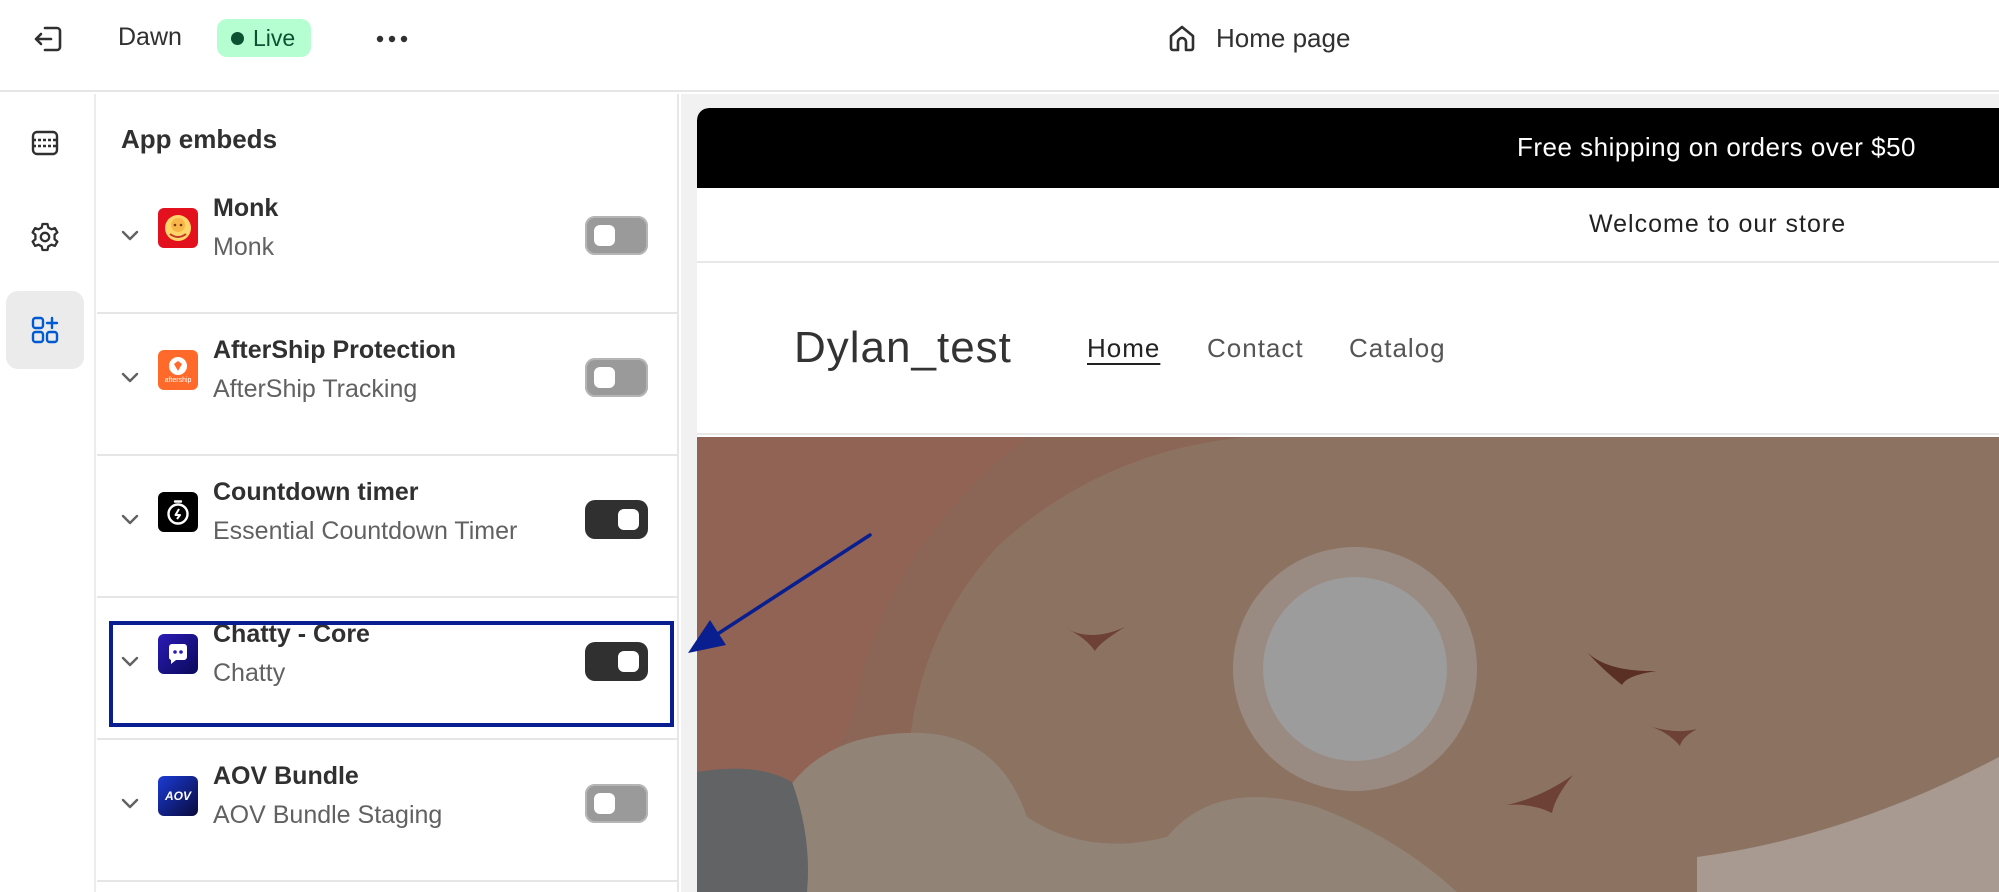 This screenshot has width=1999, height=892. I want to click on aov-logo-text: AOV, so click(177, 796).